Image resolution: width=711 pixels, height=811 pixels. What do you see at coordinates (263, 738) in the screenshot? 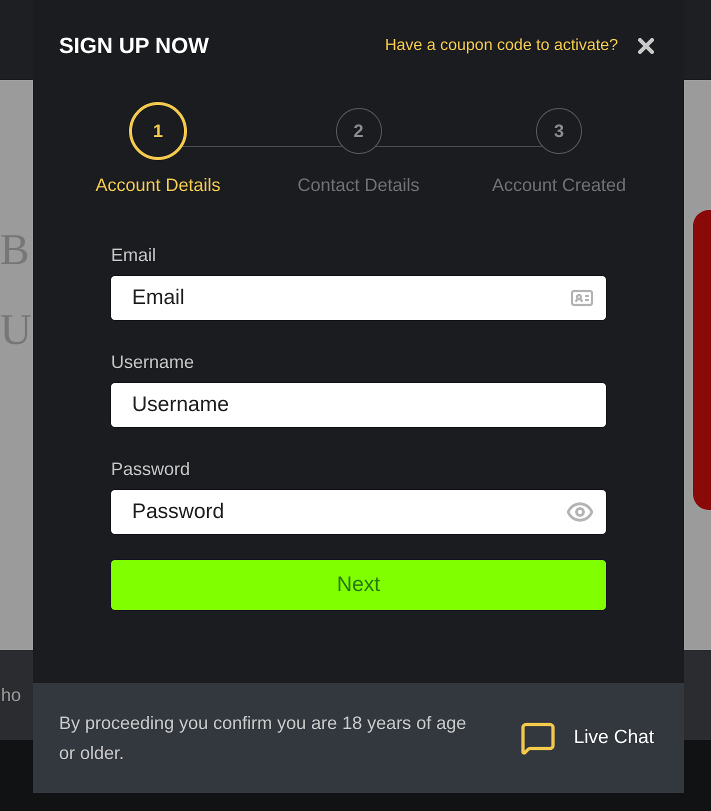
I see `age-notice: By proceeding you confirm you are 18 years of age or older.` at bounding box center [263, 738].